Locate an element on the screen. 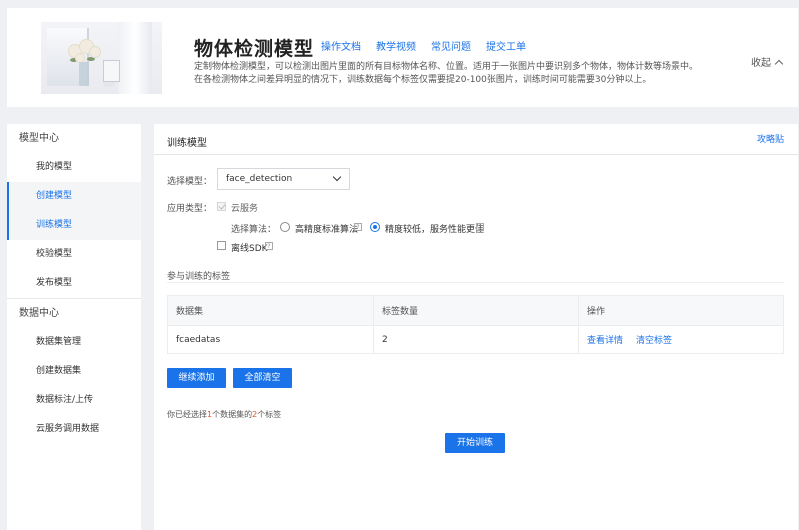 The height and width of the screenshot is (530, 799). sidebar-item-create-model: 创建模型 is located at coordinates (74, 196).